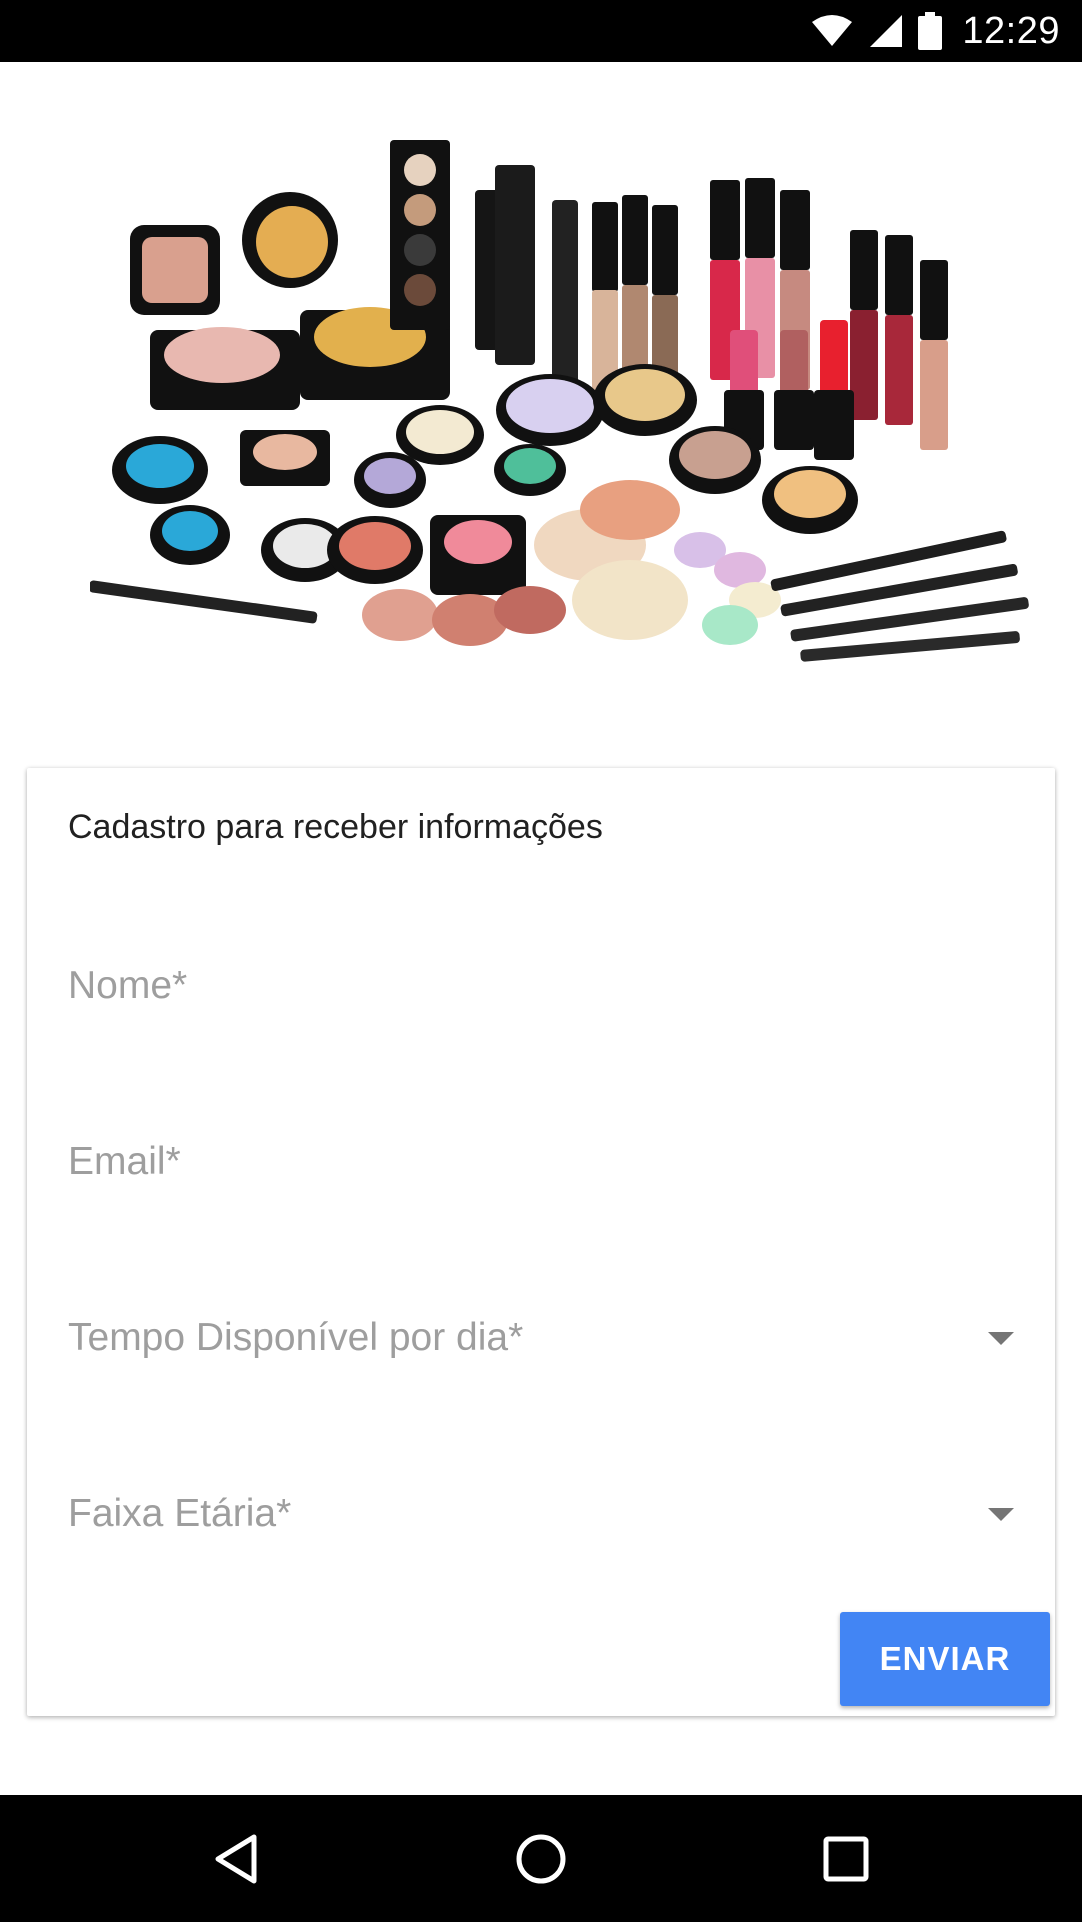  What do you see at coordinates (541, 1338) in the screenshot?
I see `time-available-select: Tempo Disponível por dia*` at bounding box center [541, 1338].